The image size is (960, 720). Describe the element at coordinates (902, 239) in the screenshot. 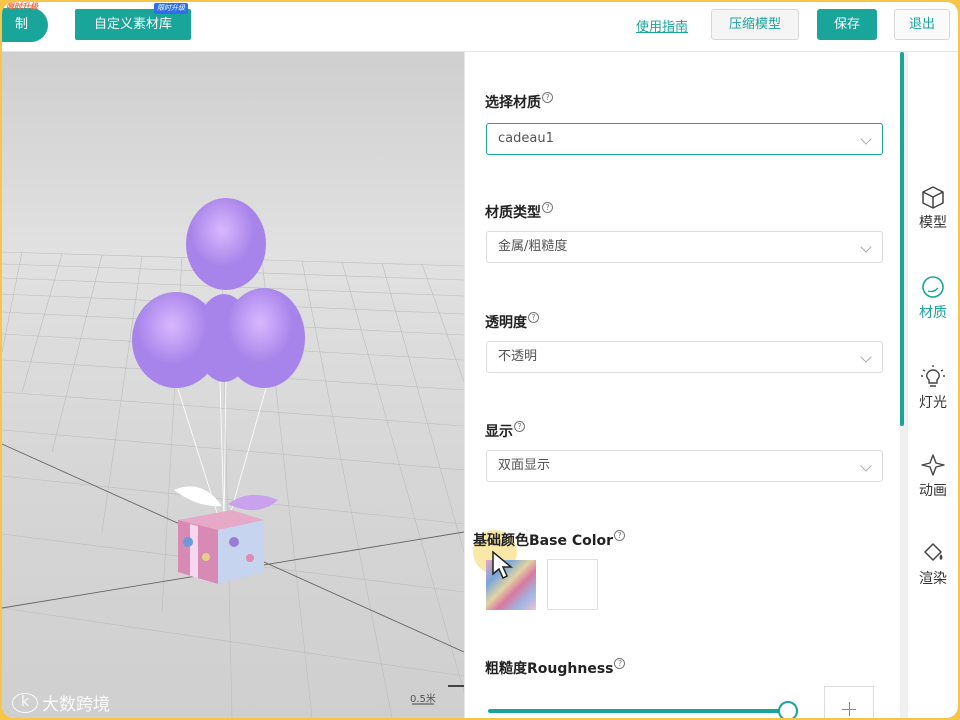

I see `scrollbar-thumb` at that location.